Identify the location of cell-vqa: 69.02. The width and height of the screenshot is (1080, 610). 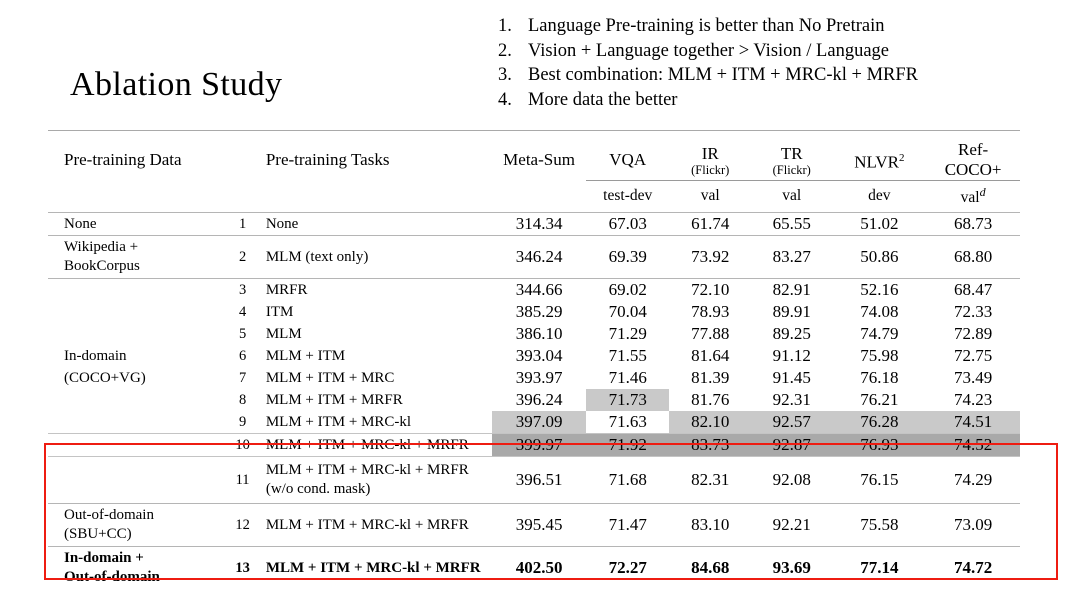
(627, 290).